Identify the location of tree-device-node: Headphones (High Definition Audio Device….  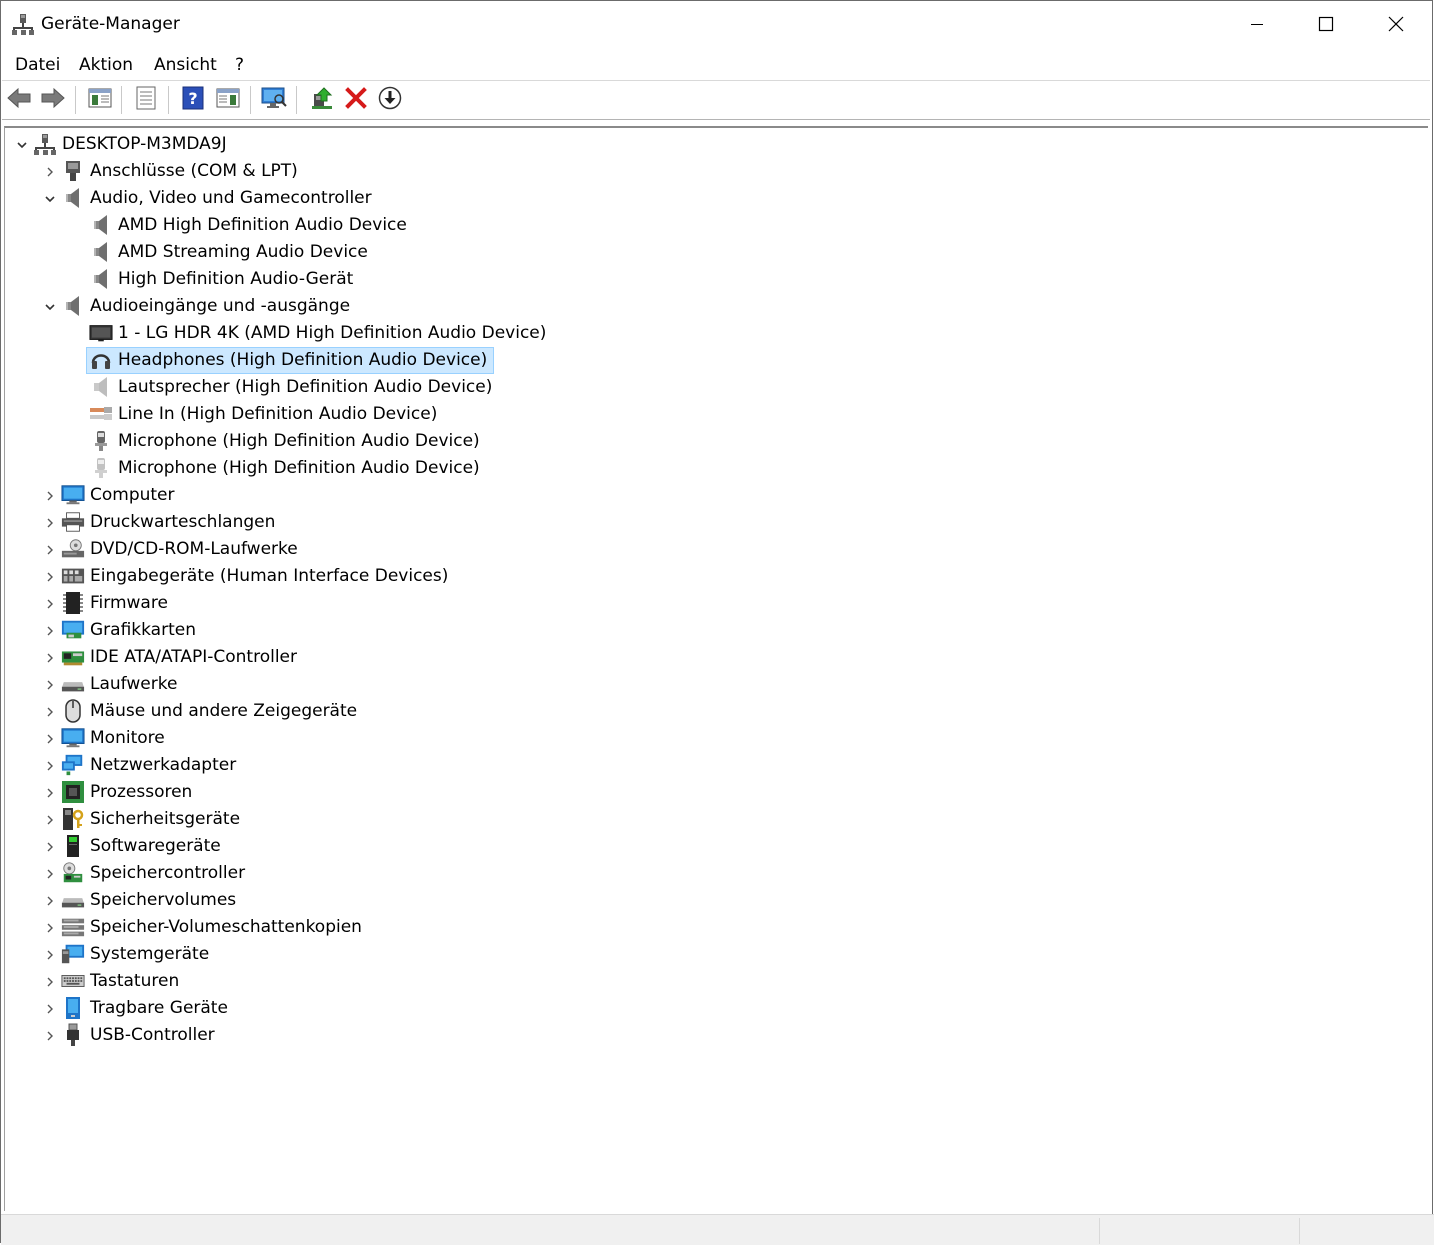
(705, 360).